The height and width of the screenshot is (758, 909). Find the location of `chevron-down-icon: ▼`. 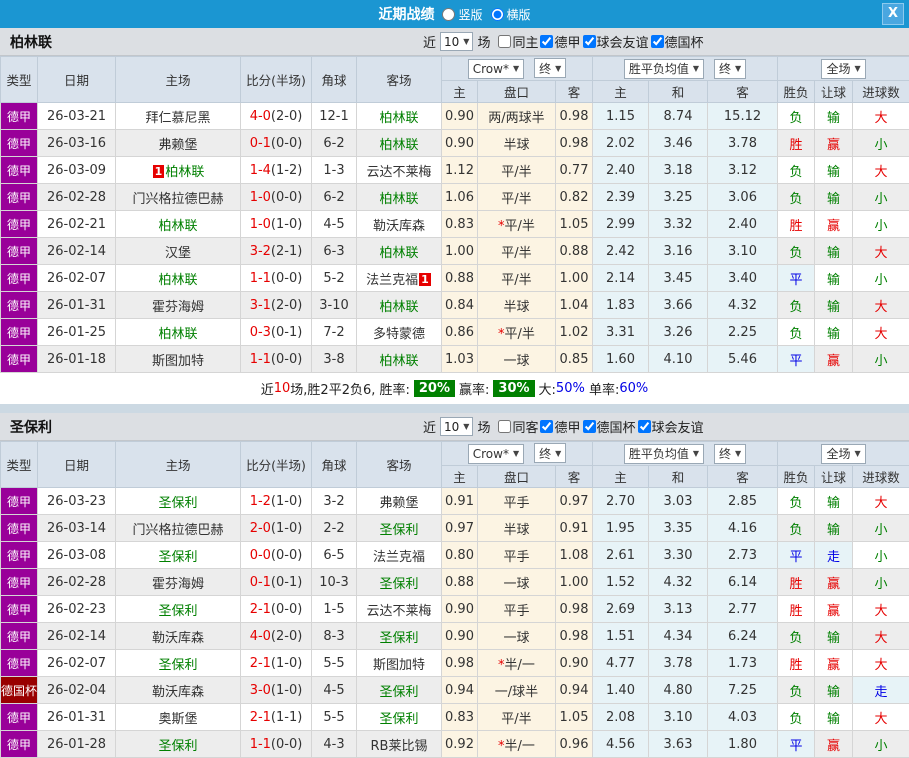

chevron-down-icon: ▼ is located at coordinates (558, 453).